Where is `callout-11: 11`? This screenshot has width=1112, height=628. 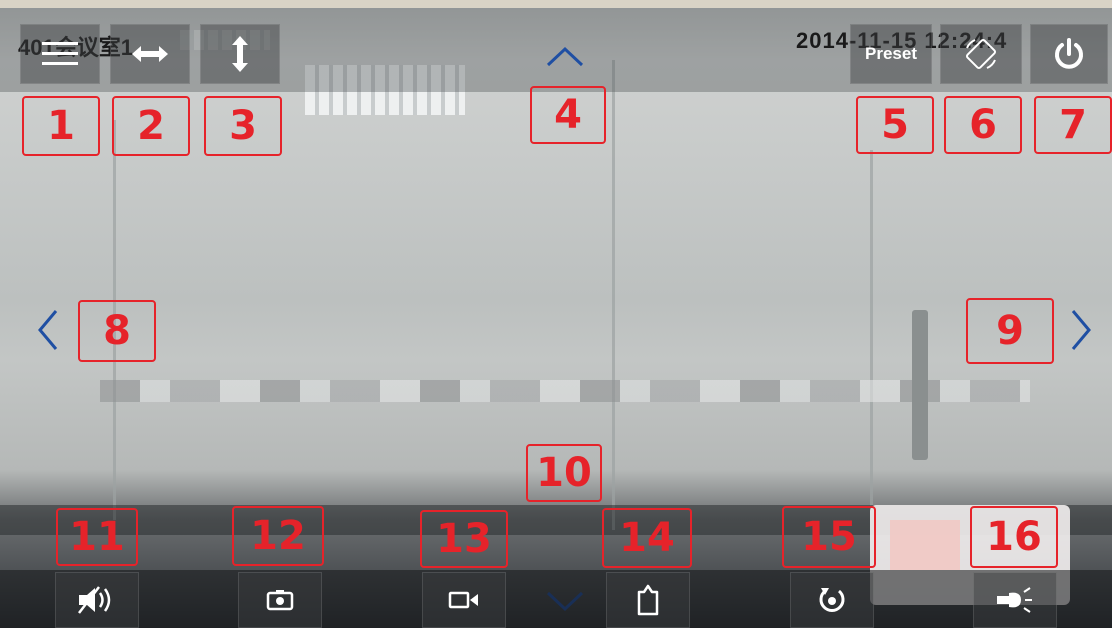
callout-11: 11 is located at coordinates (97, 537).